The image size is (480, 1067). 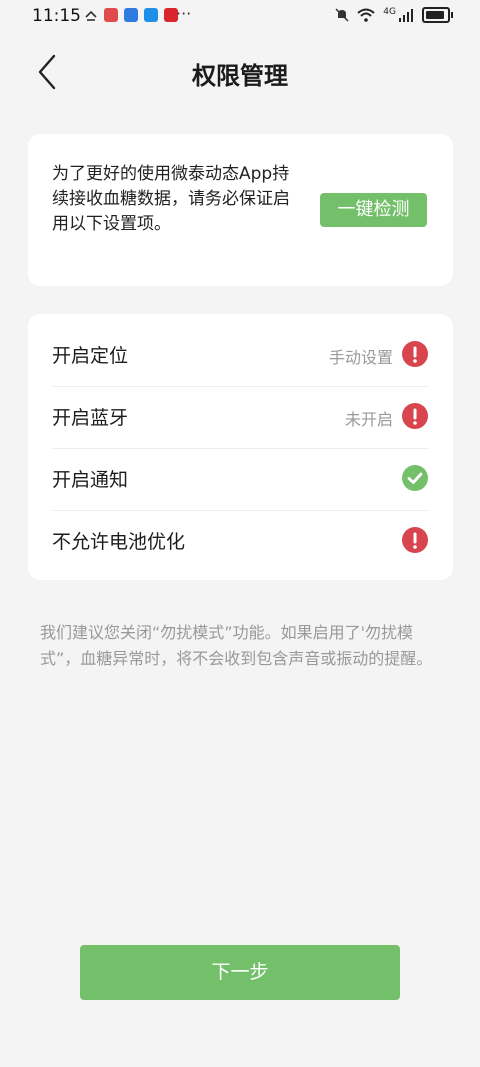 What do you see at coordinates (240, 76) in the screenshot?
I see `page-title: 权限管理` at bounding box center [240, 76].